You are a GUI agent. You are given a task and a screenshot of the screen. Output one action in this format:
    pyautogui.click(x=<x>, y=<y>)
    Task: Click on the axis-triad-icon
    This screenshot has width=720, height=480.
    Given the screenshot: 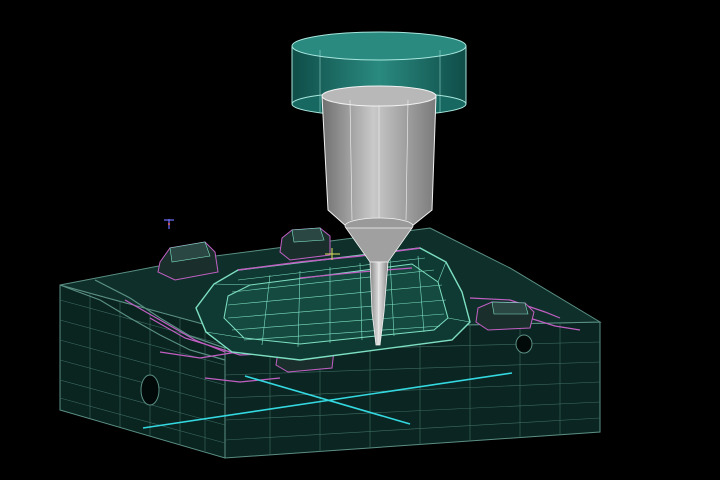 What is the action you would take?
    pyautogui.click(x=169, y=224)
    